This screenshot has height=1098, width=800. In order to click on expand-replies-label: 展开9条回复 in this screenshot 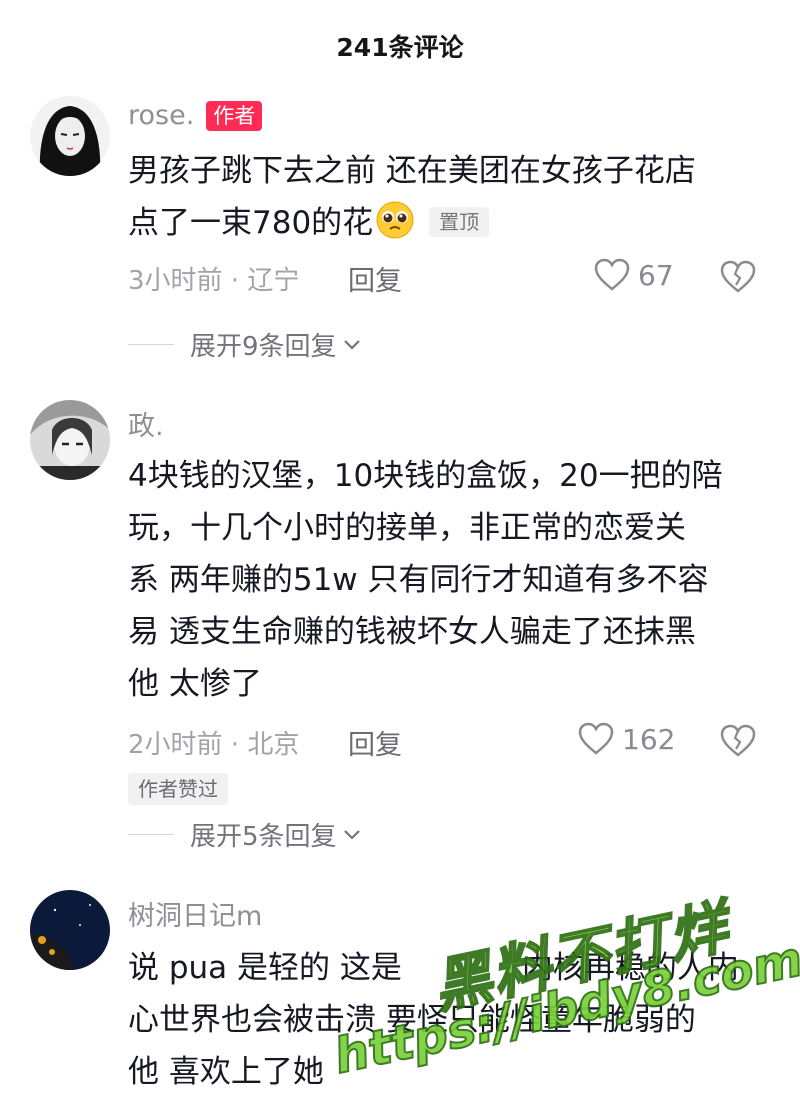, I will do `click(263, 347)`.